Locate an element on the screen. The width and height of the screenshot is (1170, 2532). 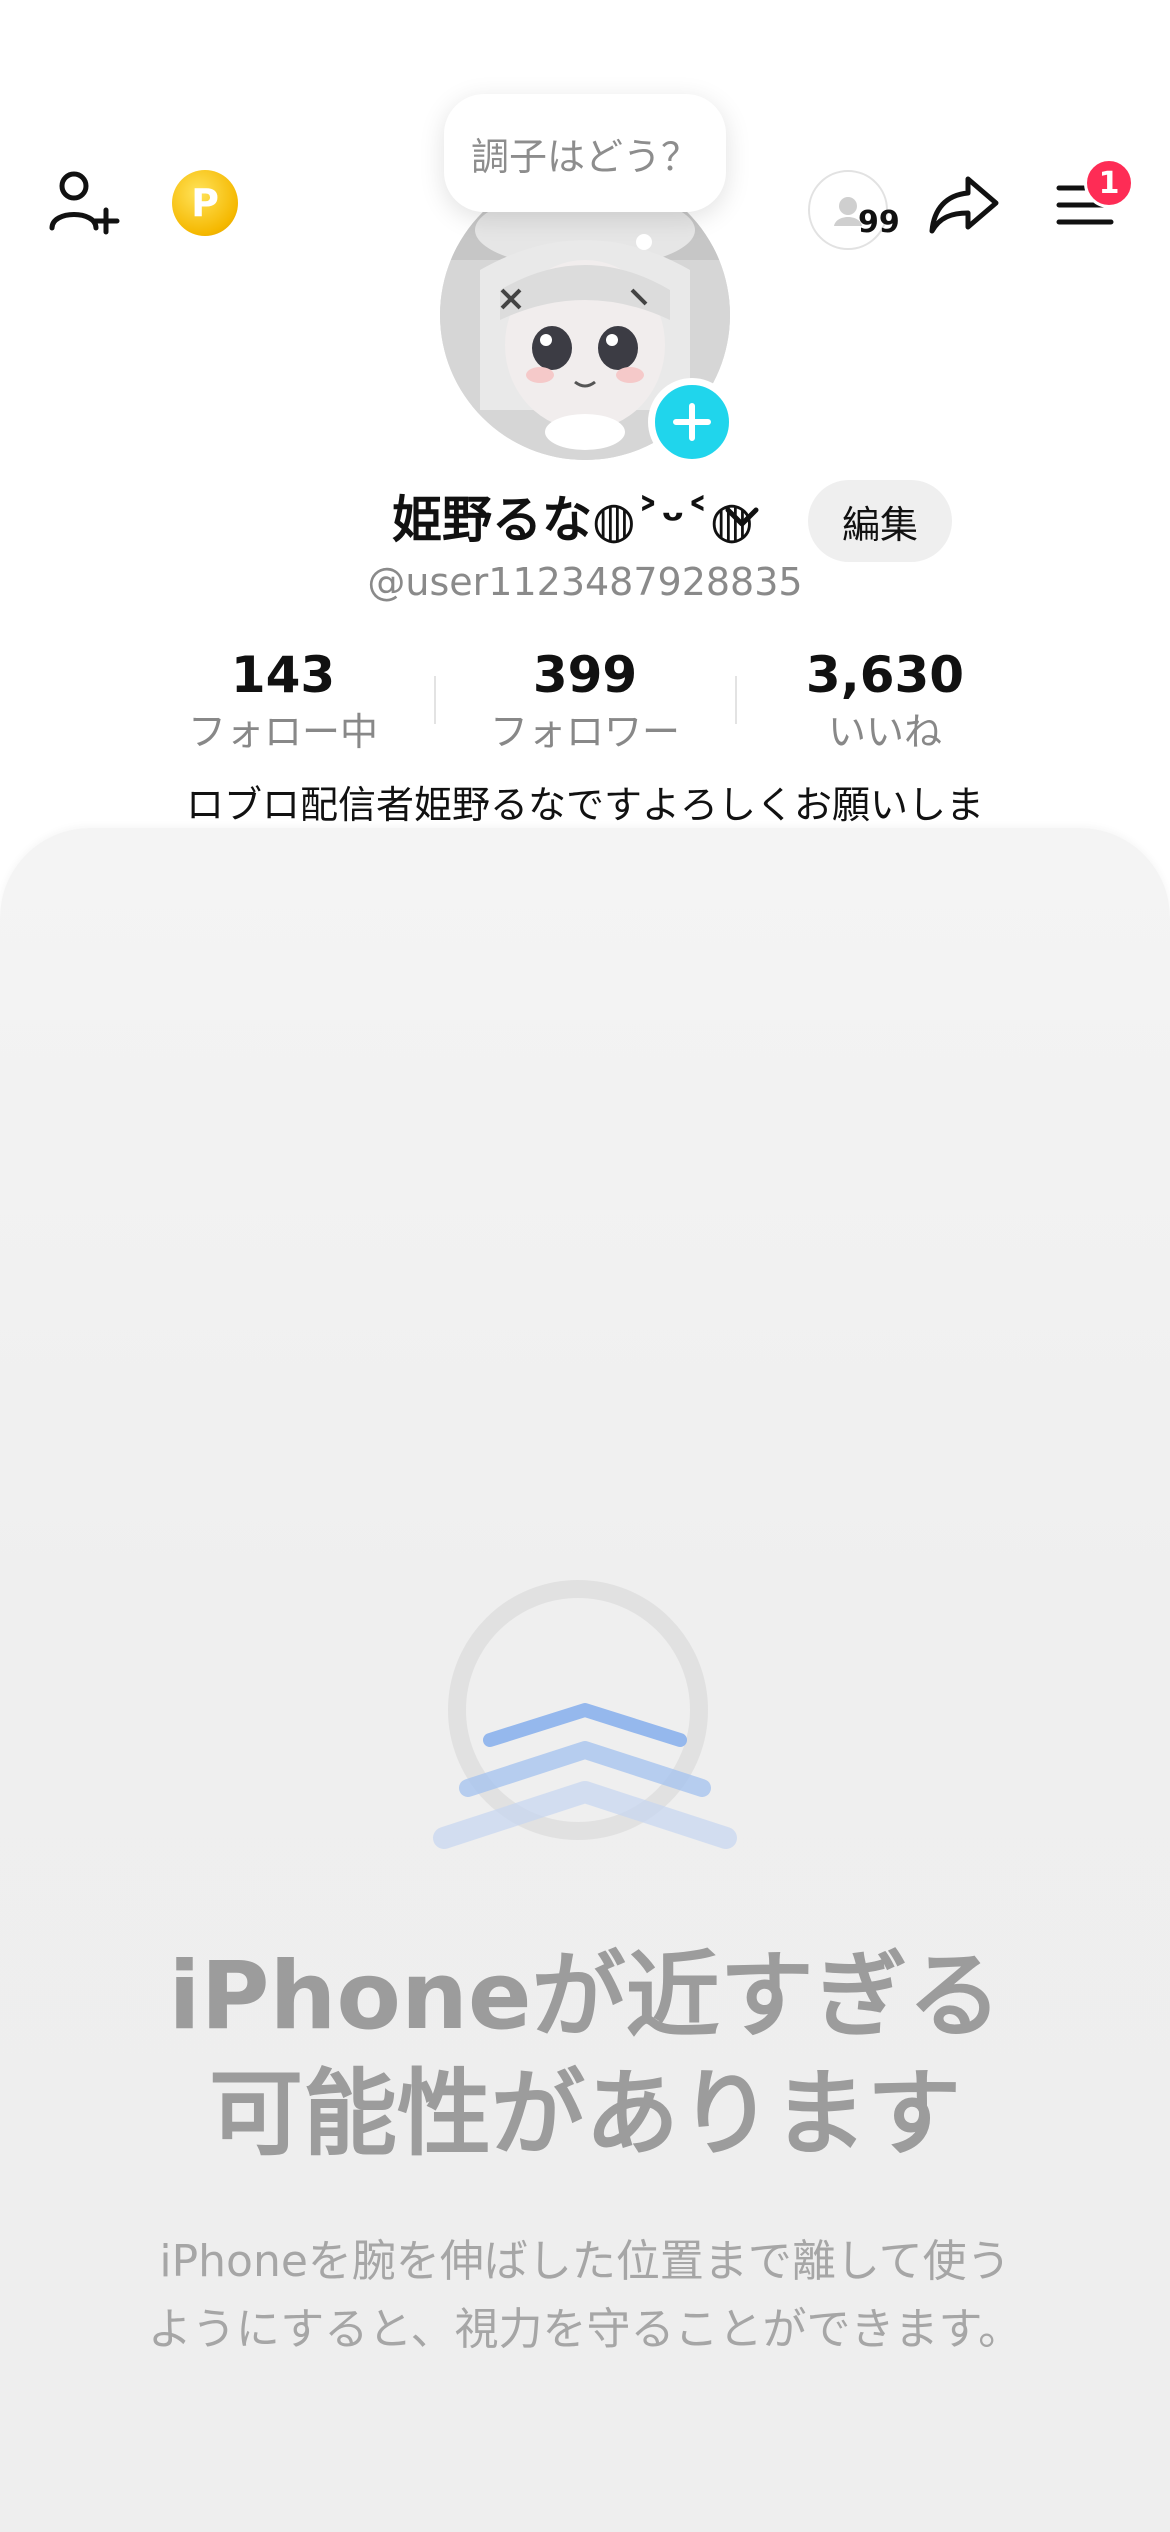
profile-stats: 143 フォロー中 399 フォロワー 3,630 いいね is located at coordinates (585, 700).